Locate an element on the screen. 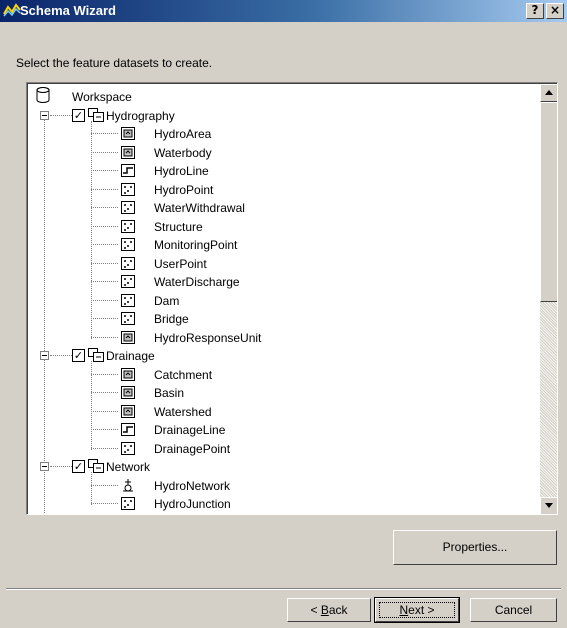 This screenshot has height=628, width=567. tree-label: DrainageLine is located at coordinates (190, 430).